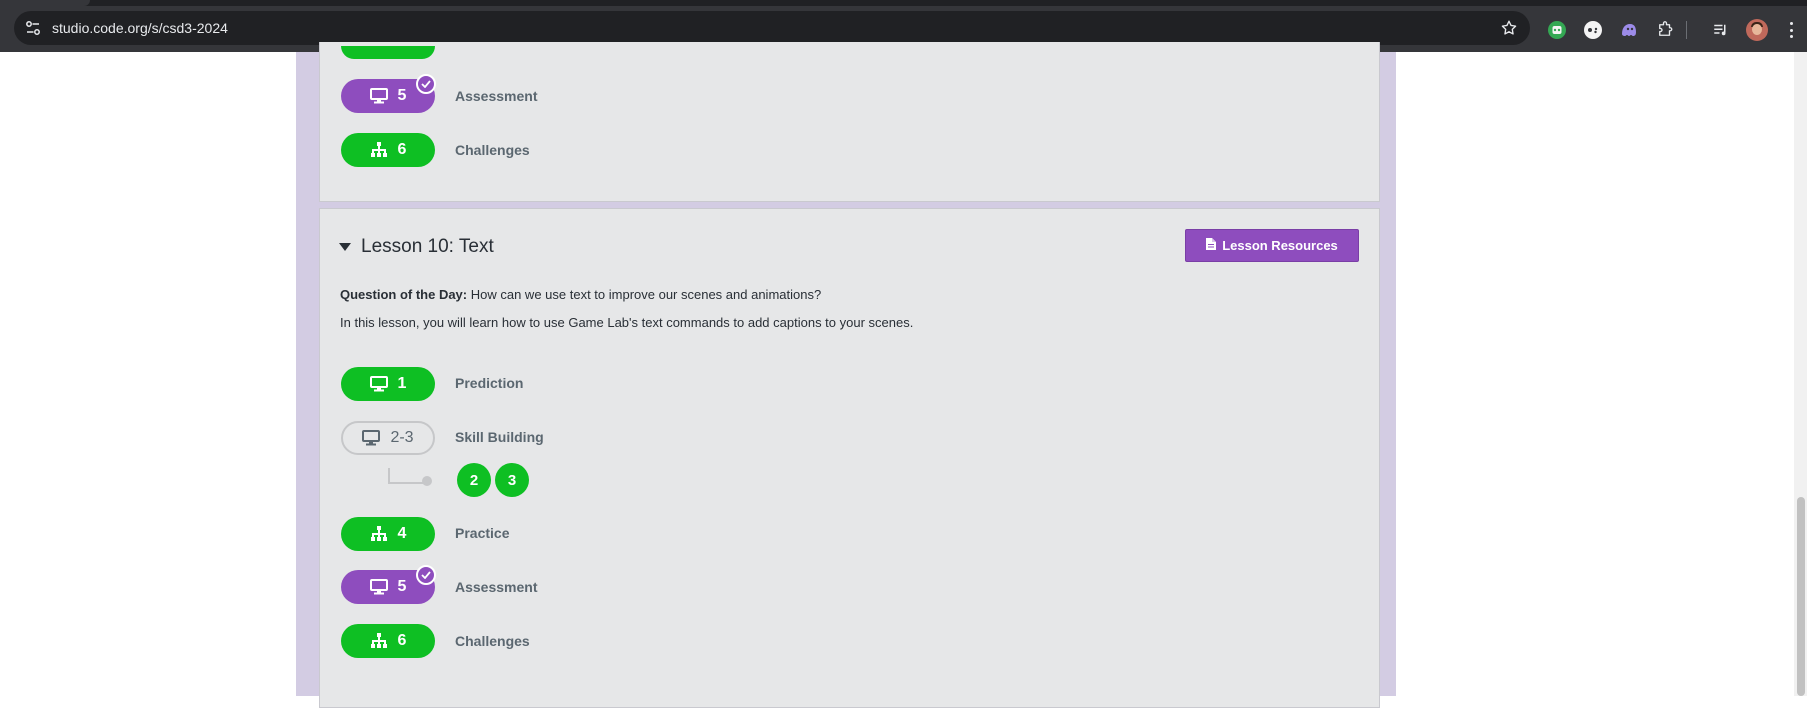  What do you see at coordinates (1557, 30) in the screenshot?
I see `robot-extension-icon` at bounding box center [1557, 30].